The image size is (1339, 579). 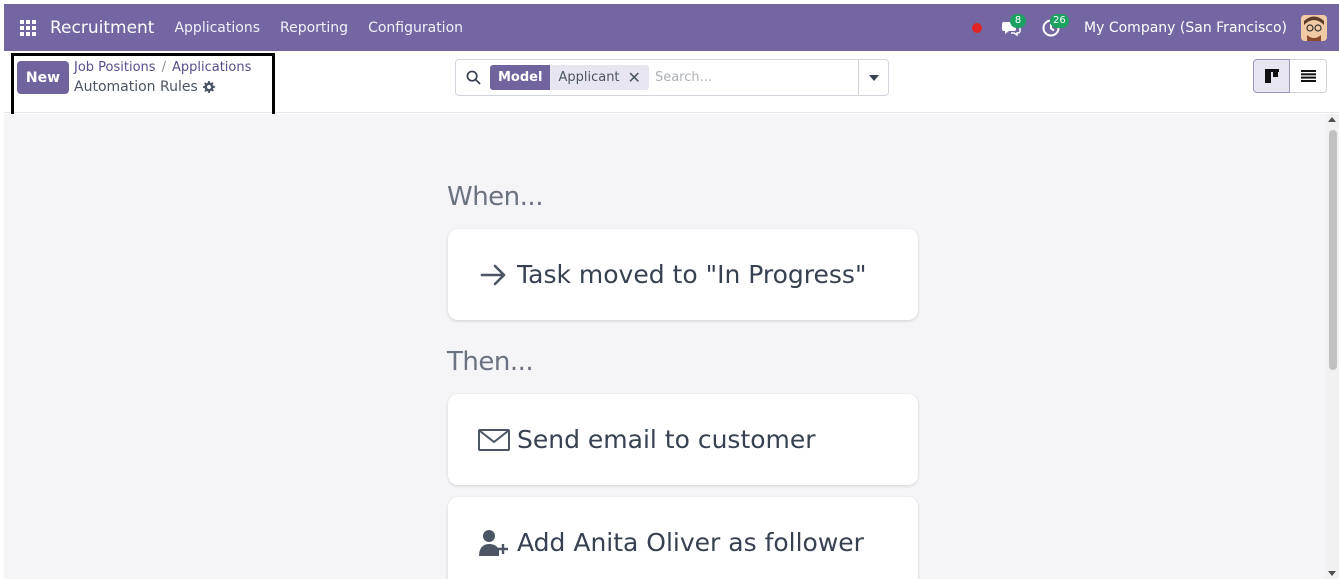 What do you see at coordinates (1332, 573) in the screenshot?
I see `scroll-down-arrow` at bounding box center [1332, 573].